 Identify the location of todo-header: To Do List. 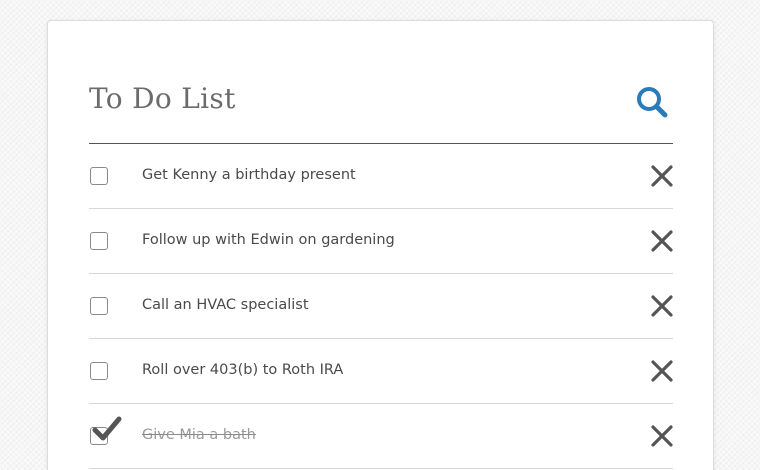
(381, 111).